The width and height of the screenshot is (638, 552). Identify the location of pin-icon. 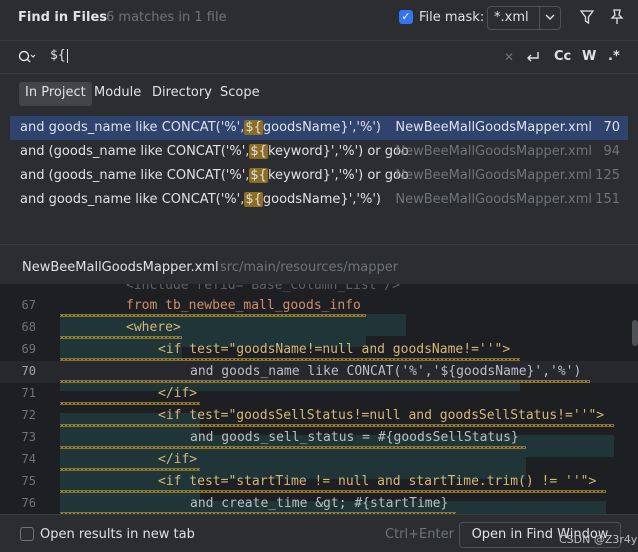
(617, 19).